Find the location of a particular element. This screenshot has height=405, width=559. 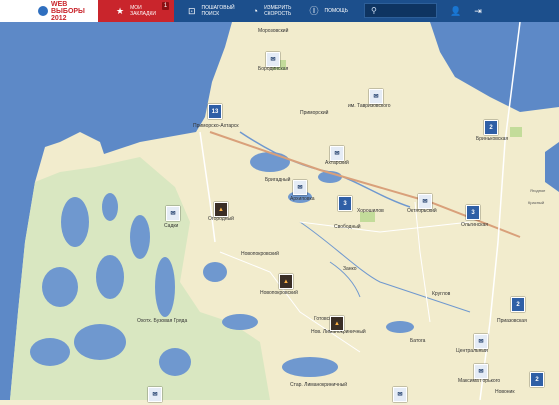

camera-icon: ⊡ is located at coordinates (192, 10).